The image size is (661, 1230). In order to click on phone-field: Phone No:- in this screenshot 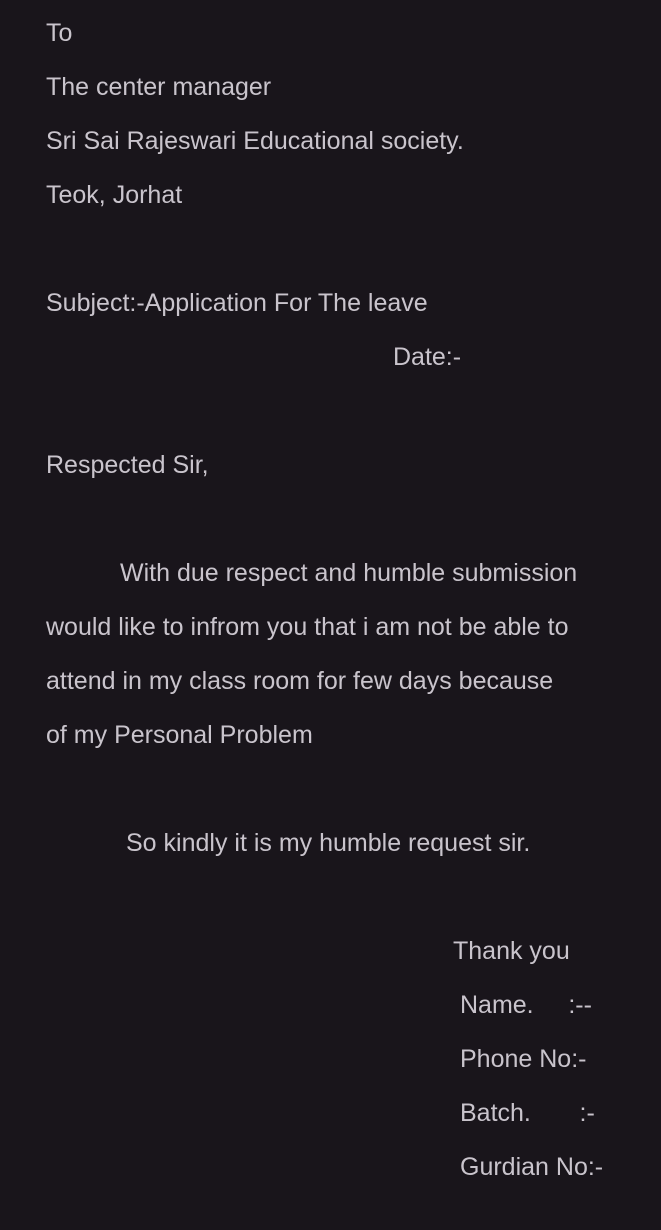, I will do `click(523, 1059)`.